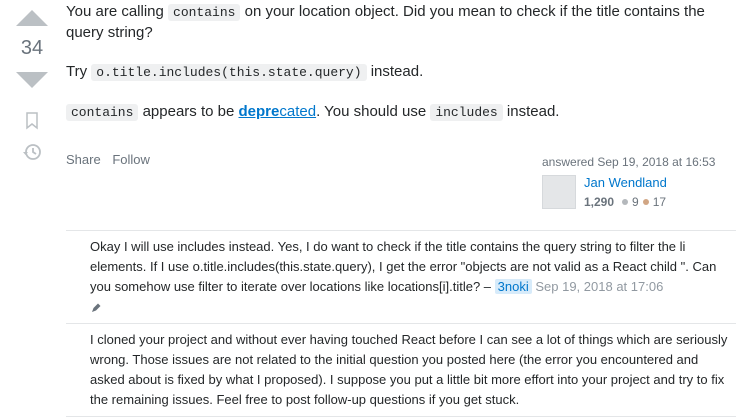 The image size is (745, 417). Describe the element at coordinates (229, 72) in the screenshot. I see `inline-code: o.title.includes(this.state.query)` at that location.